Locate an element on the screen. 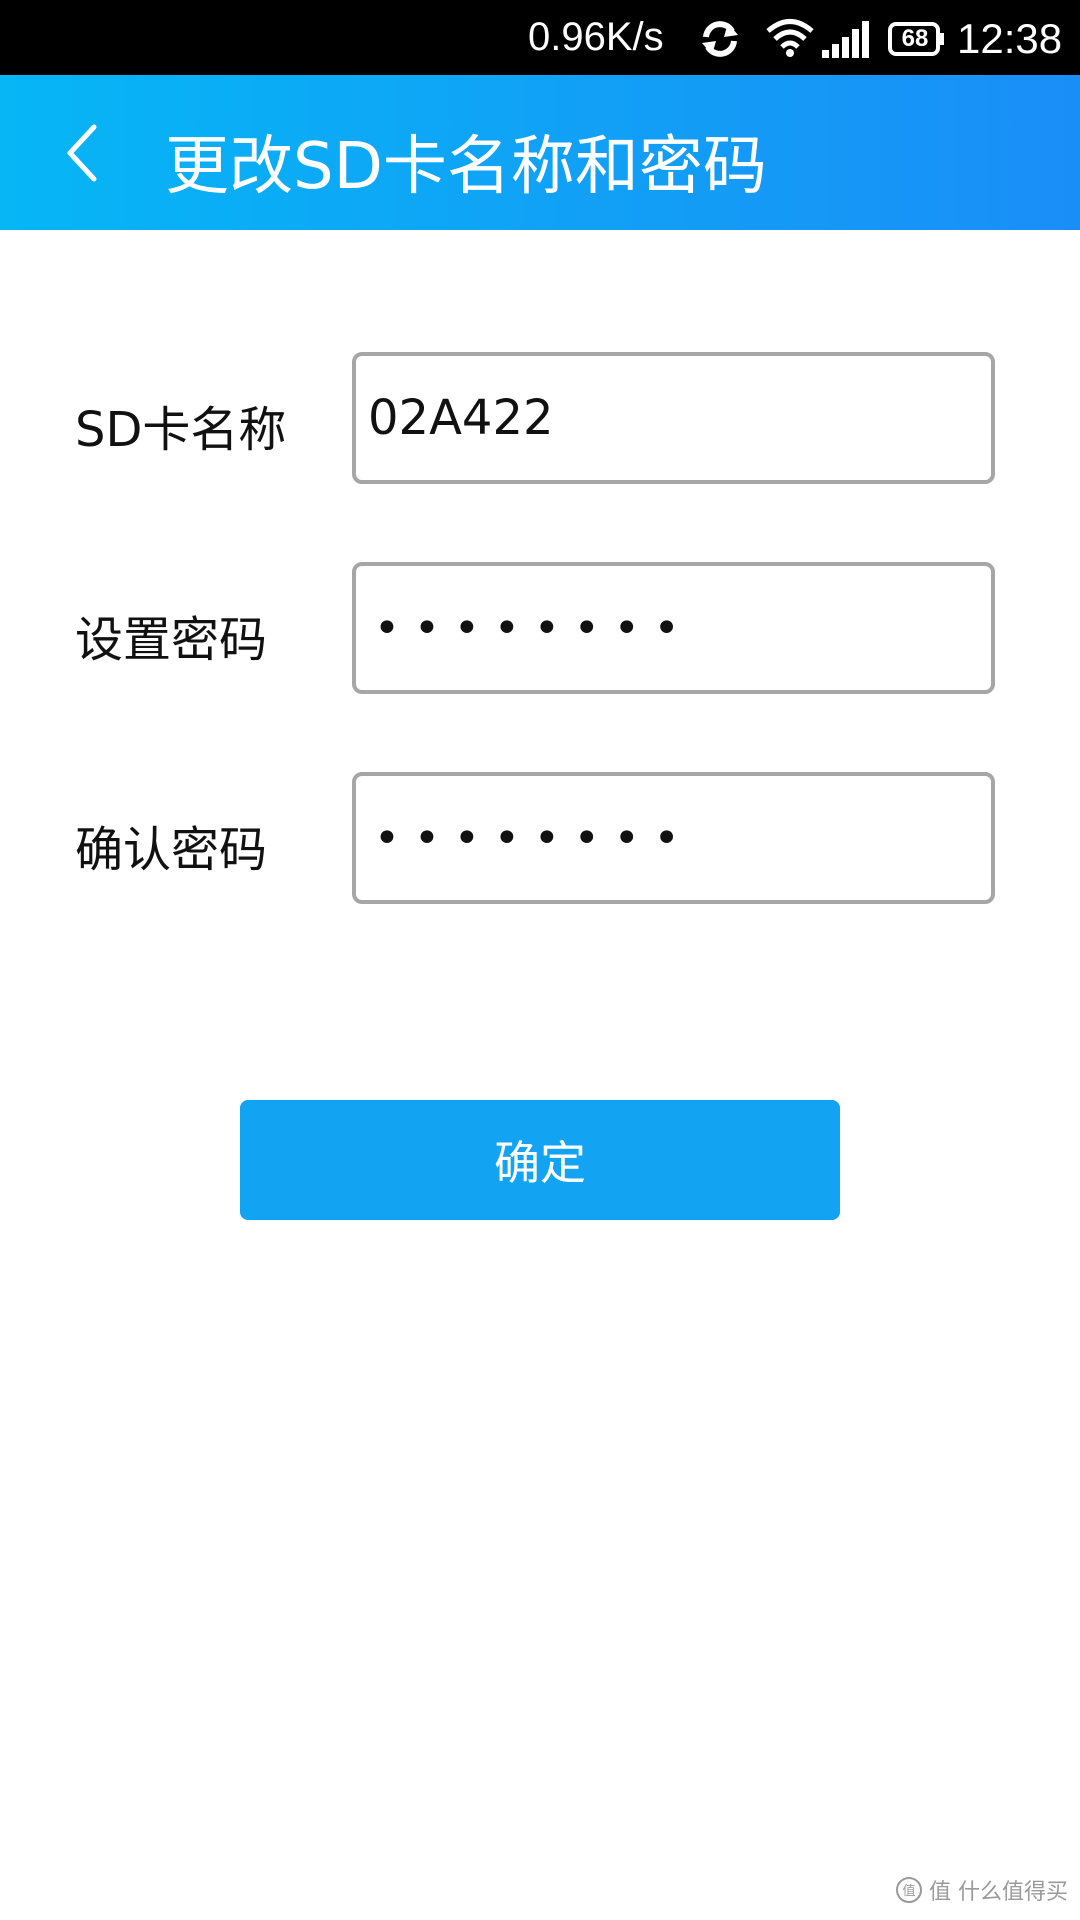 The image size is (1080, 1920). watermark-text: 值 什么值得买 is located at coordinates (998, 1892).